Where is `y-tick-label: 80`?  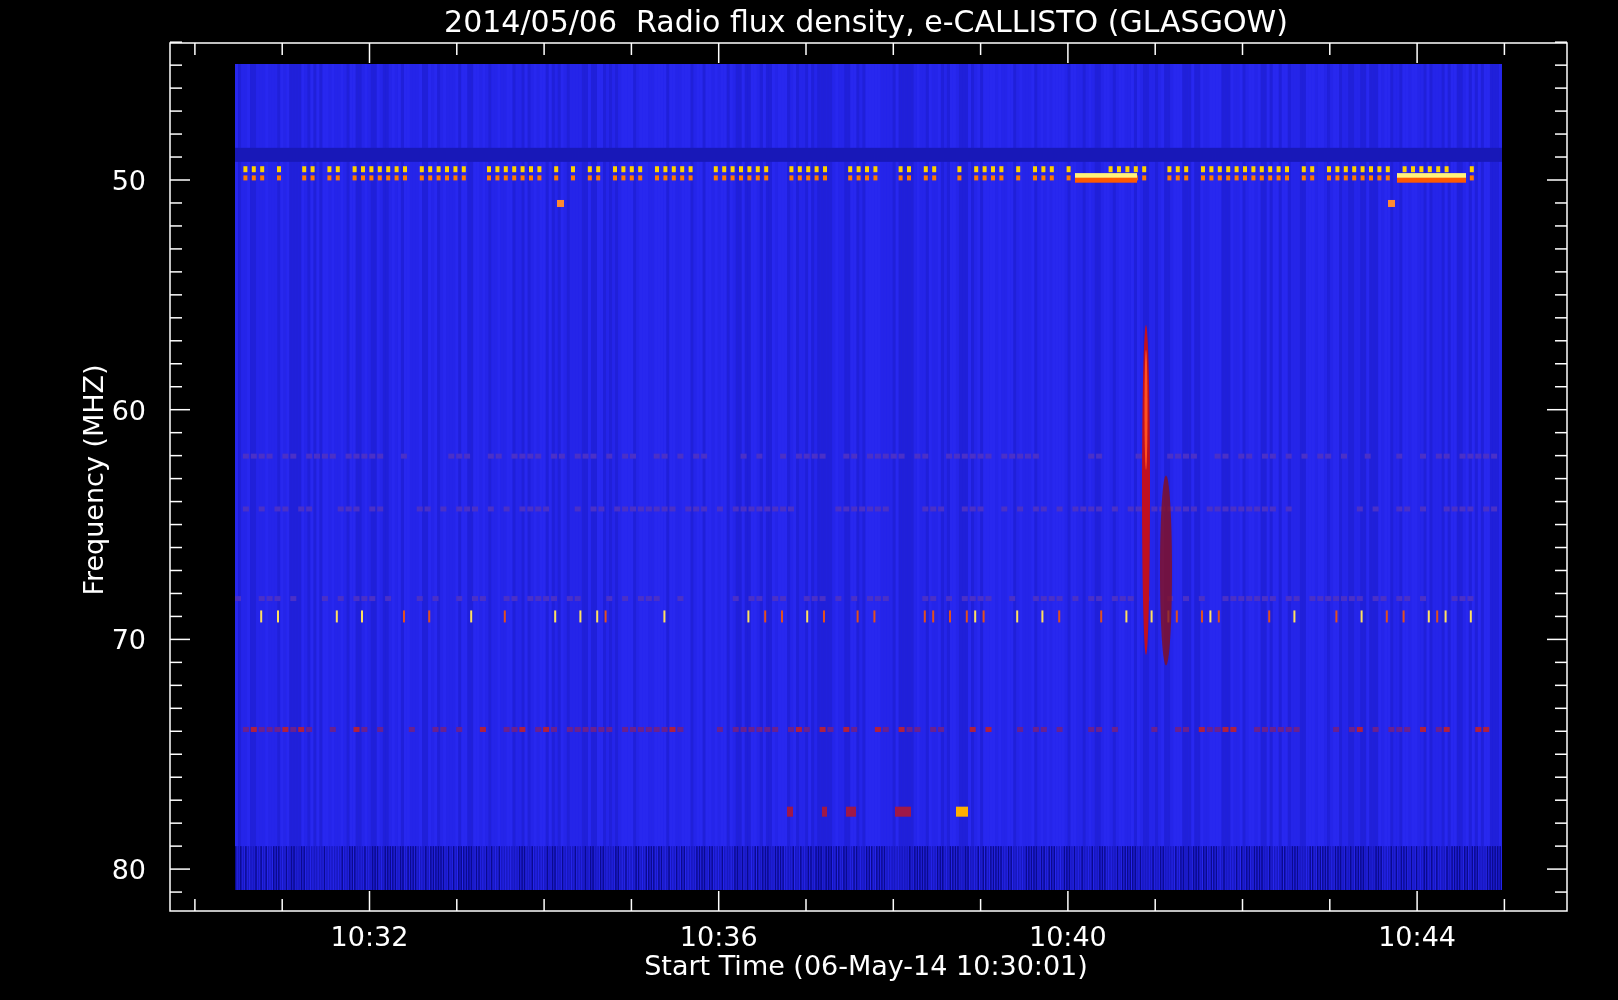
y-tick-label: 80 is located at coordinates (128, 870).